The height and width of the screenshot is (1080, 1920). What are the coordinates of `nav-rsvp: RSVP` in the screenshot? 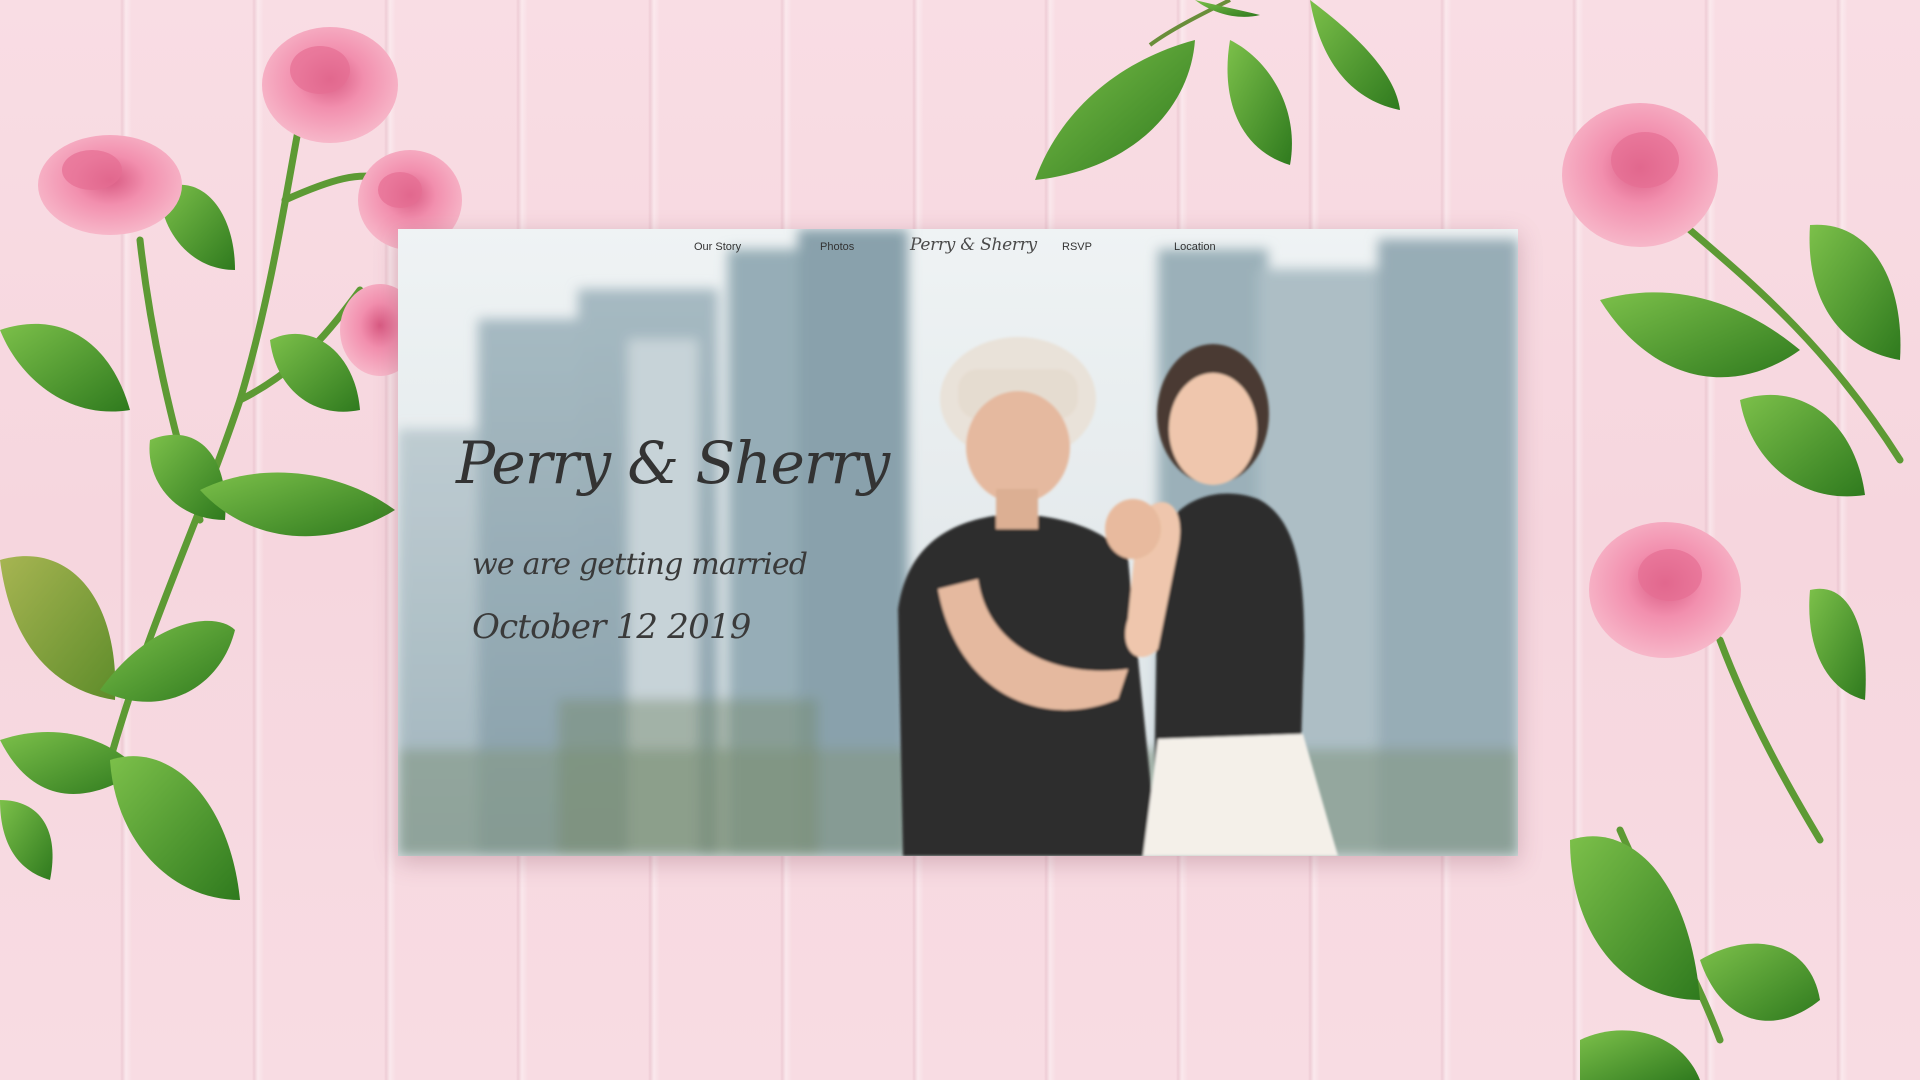 It's located at (1077, 247).